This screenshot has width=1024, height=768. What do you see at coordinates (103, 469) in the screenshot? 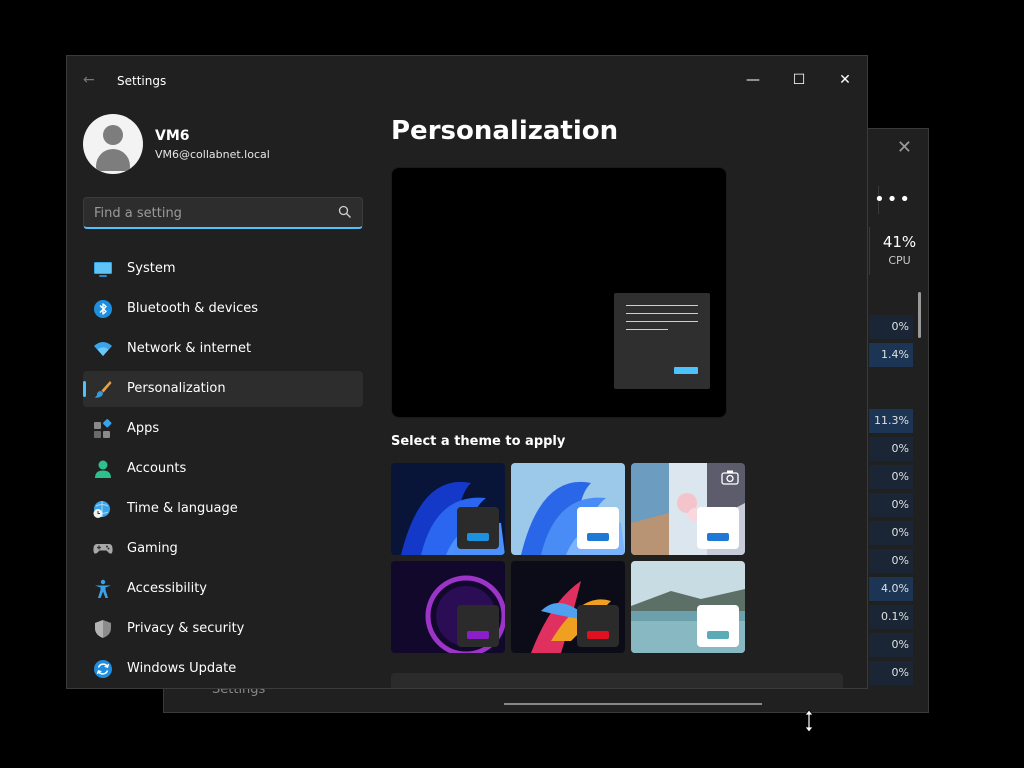
I see `accounts-icon` at bounding box center [103, 469].